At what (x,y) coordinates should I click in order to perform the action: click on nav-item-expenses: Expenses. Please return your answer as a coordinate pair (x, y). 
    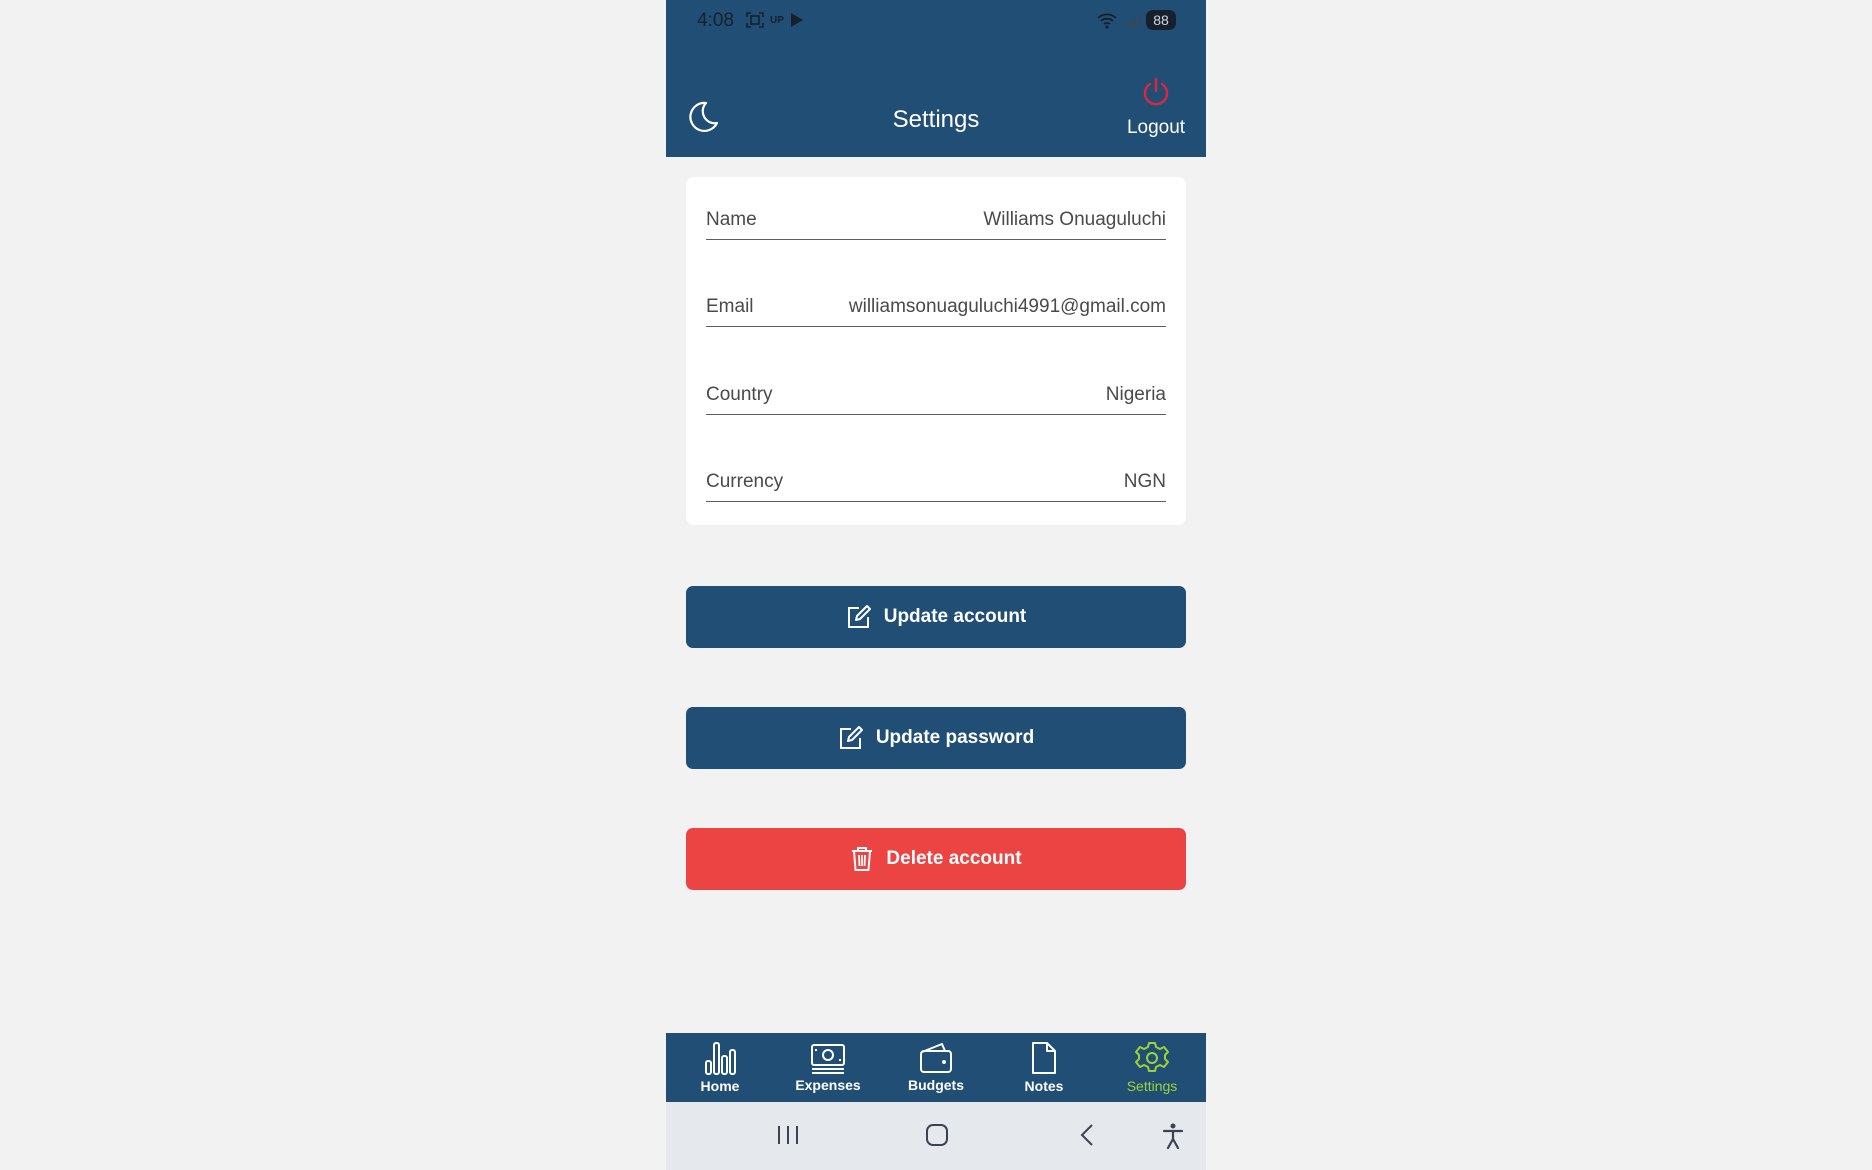
    Looking at the image, I should click on (828, 1067).